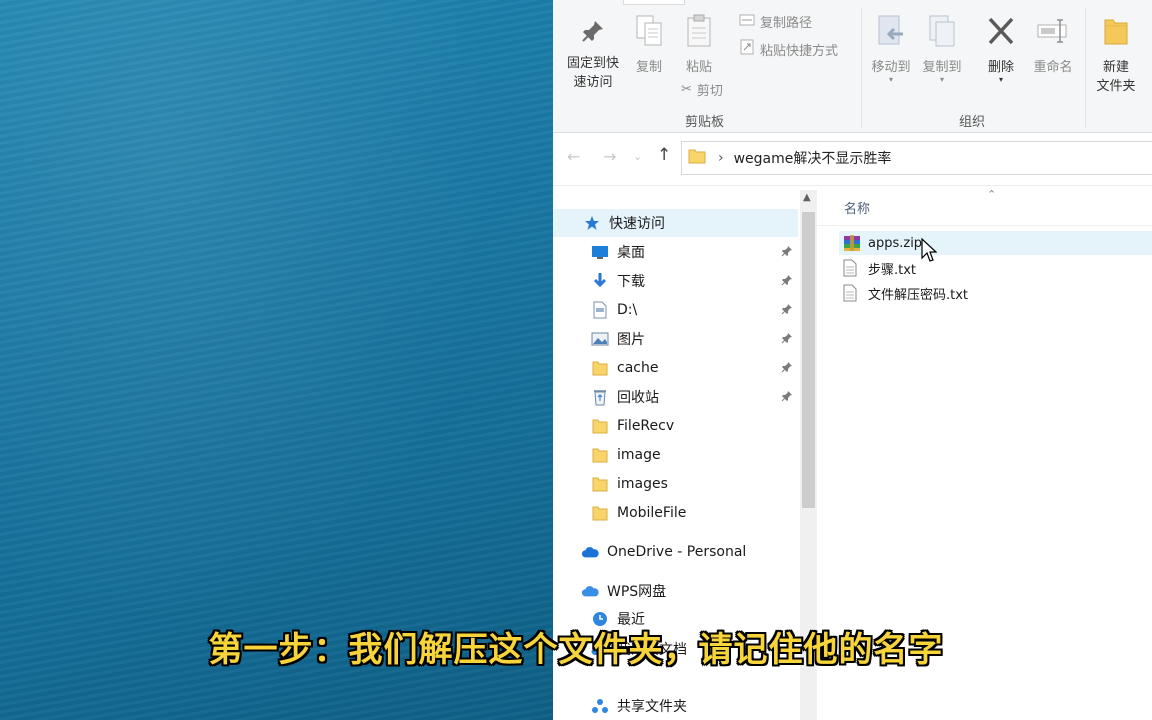 This screenshot has height=720, width=1152. I want to click on file-name: 步骤.txt, so click(892, 270).